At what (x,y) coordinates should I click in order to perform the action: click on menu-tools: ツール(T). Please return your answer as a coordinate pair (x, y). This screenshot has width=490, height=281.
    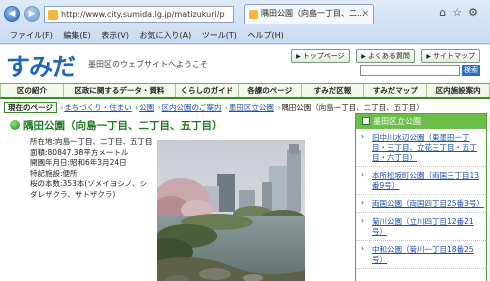
    Looking at the image, I should click on (219, 35).